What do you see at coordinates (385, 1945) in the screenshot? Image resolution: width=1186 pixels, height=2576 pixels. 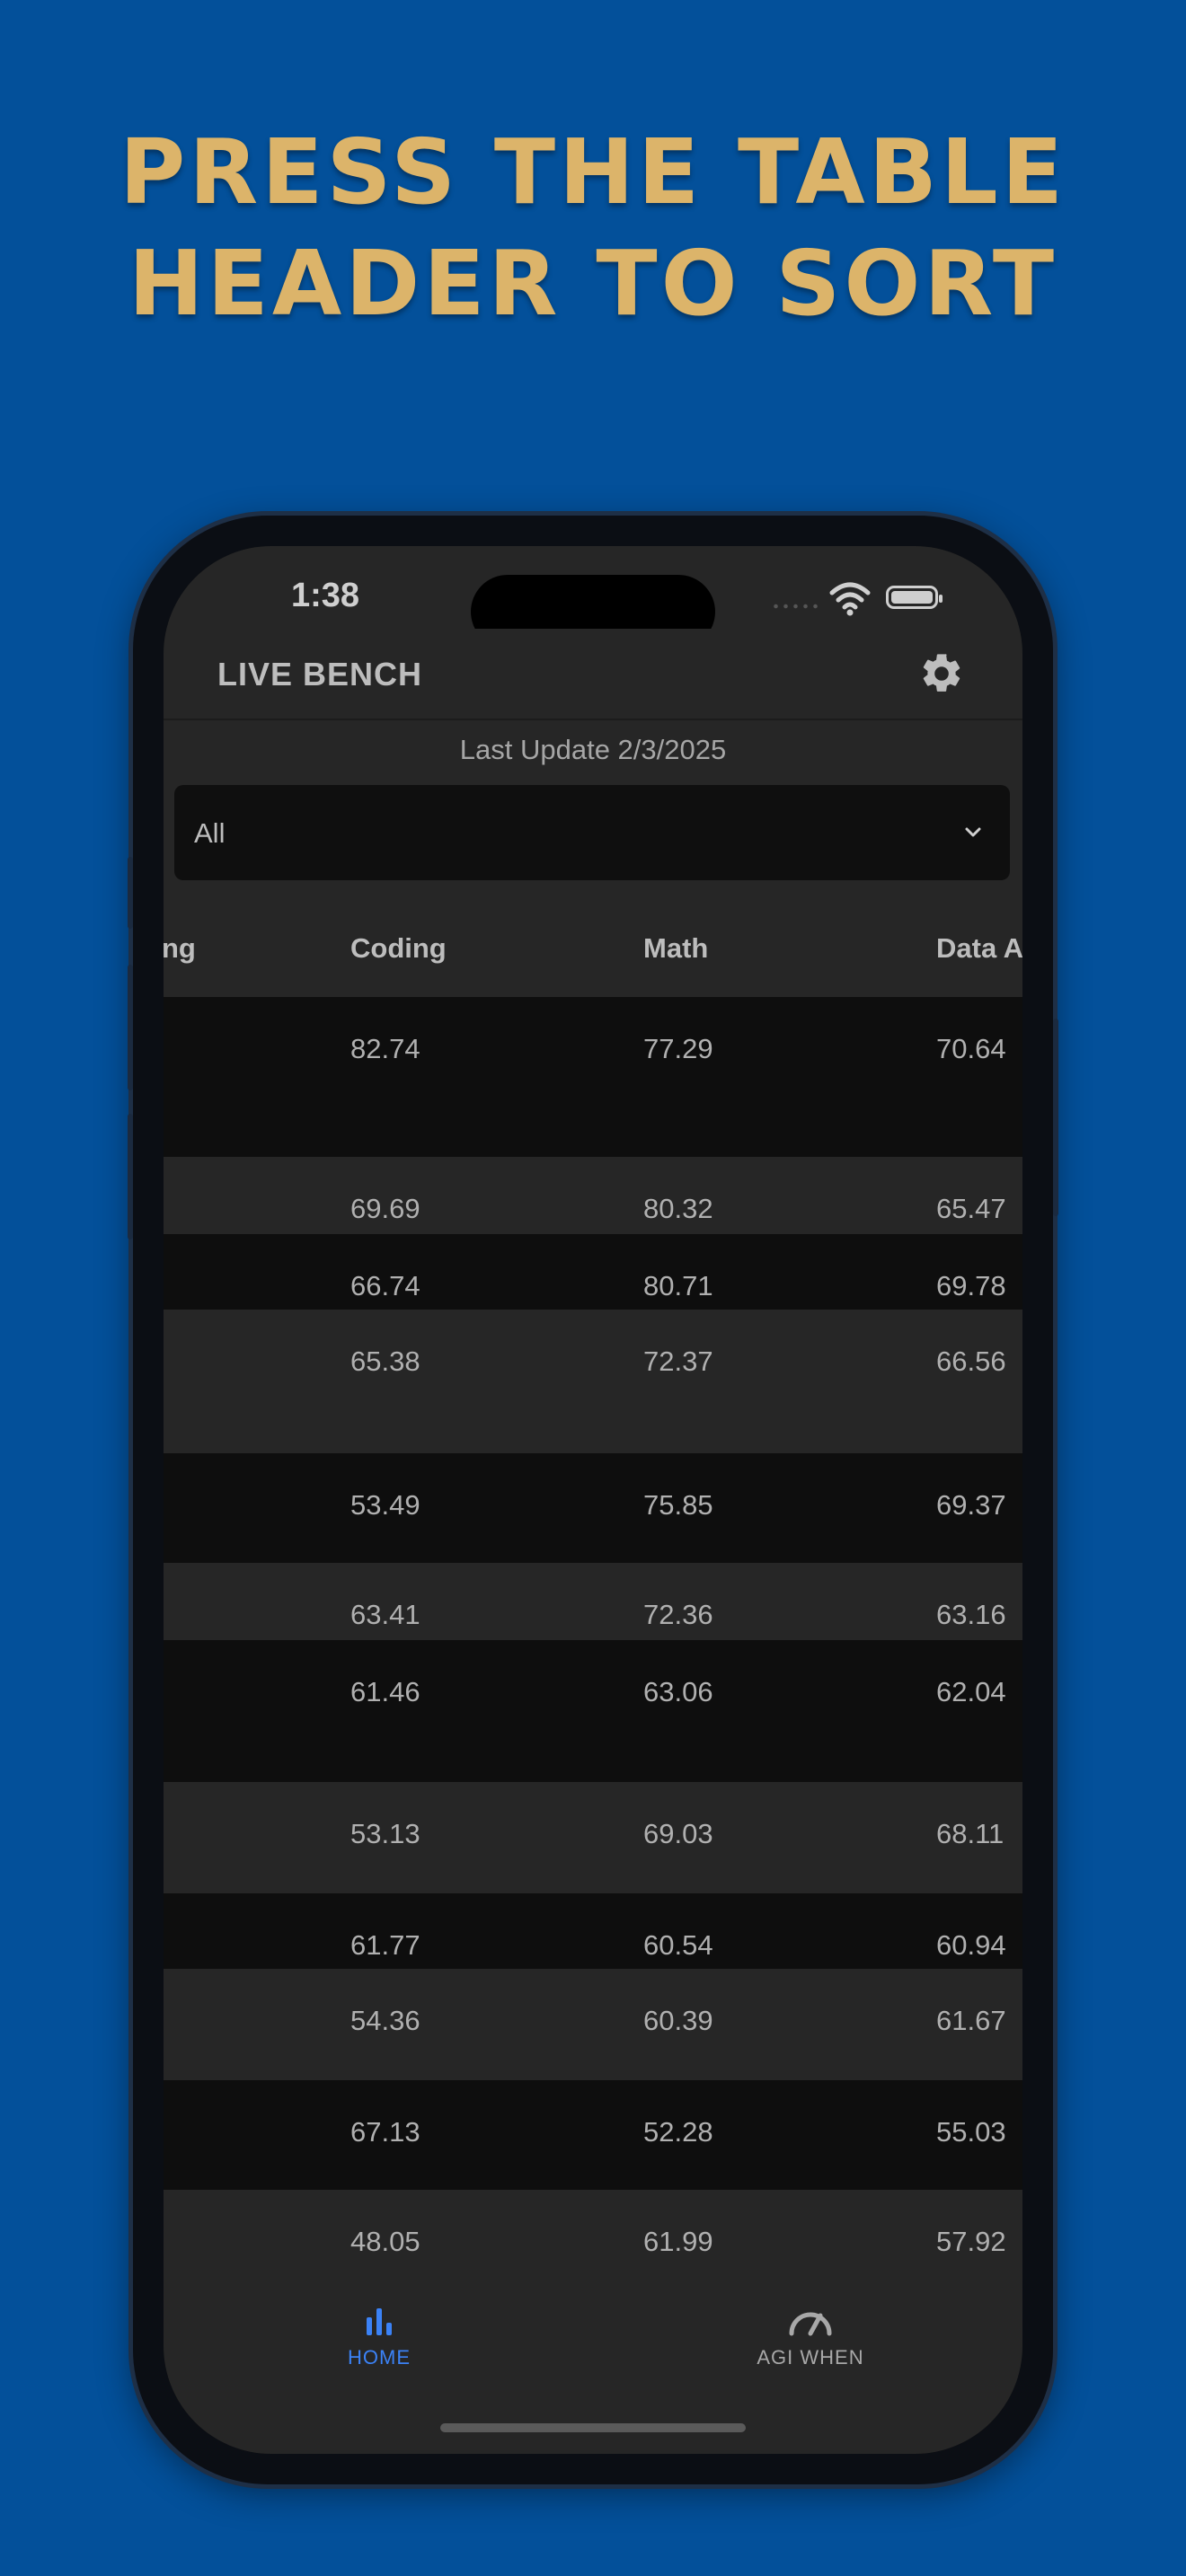 I see `cell-coding: 61.77` at bounding box center [385, 1945].